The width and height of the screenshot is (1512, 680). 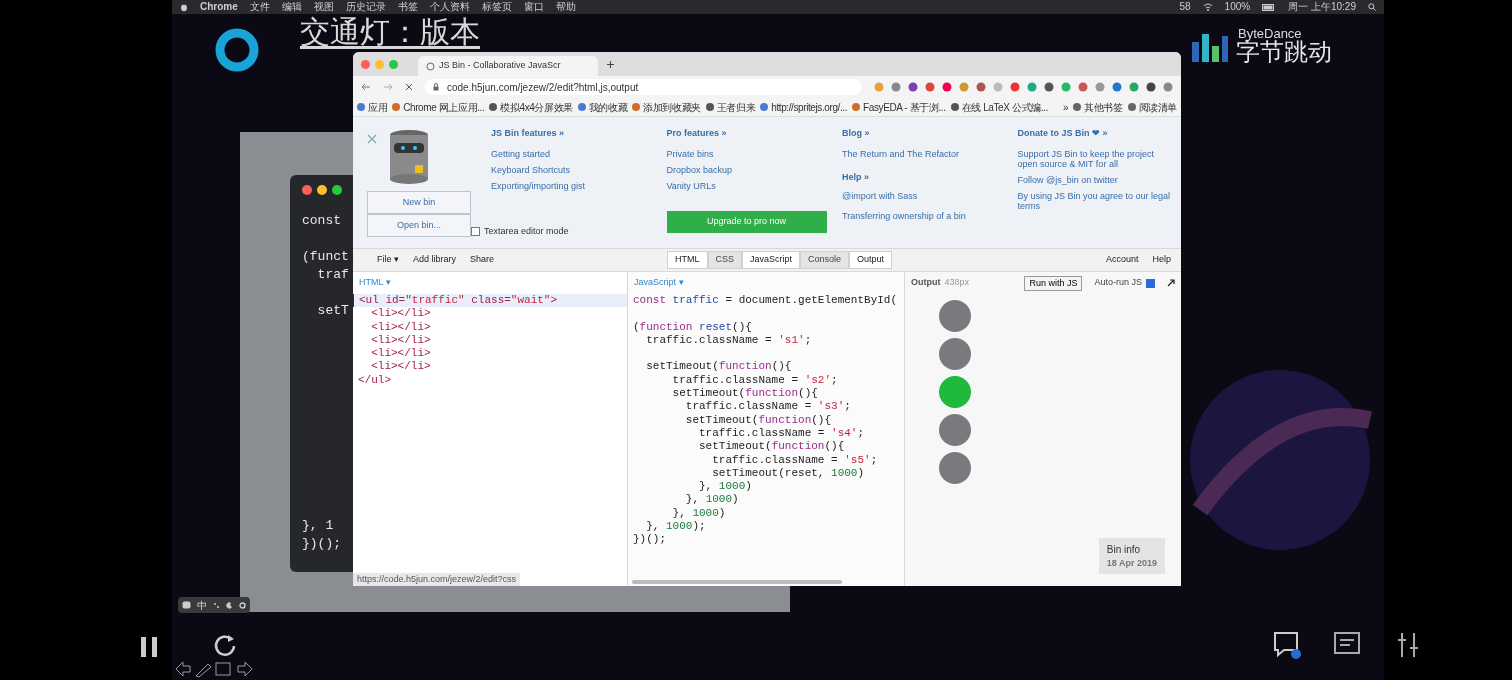 I want to click on menu-item: 个人资料, so click(x=449, y=7).